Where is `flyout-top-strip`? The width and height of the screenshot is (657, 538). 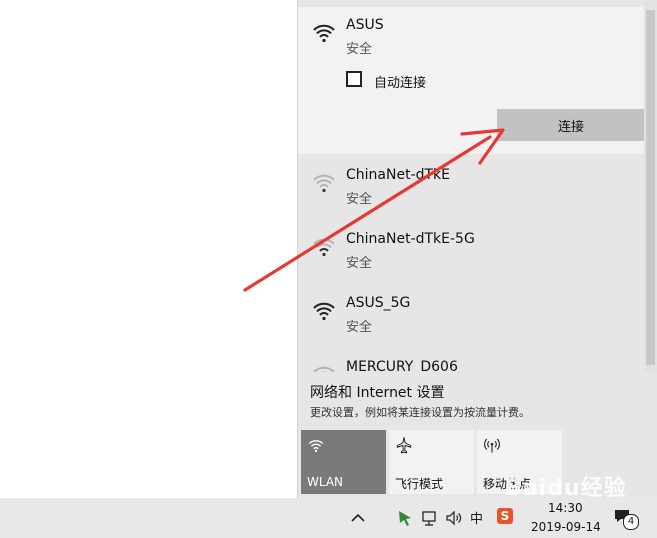 flyout-top-strip is located at coordinates (471, 3).